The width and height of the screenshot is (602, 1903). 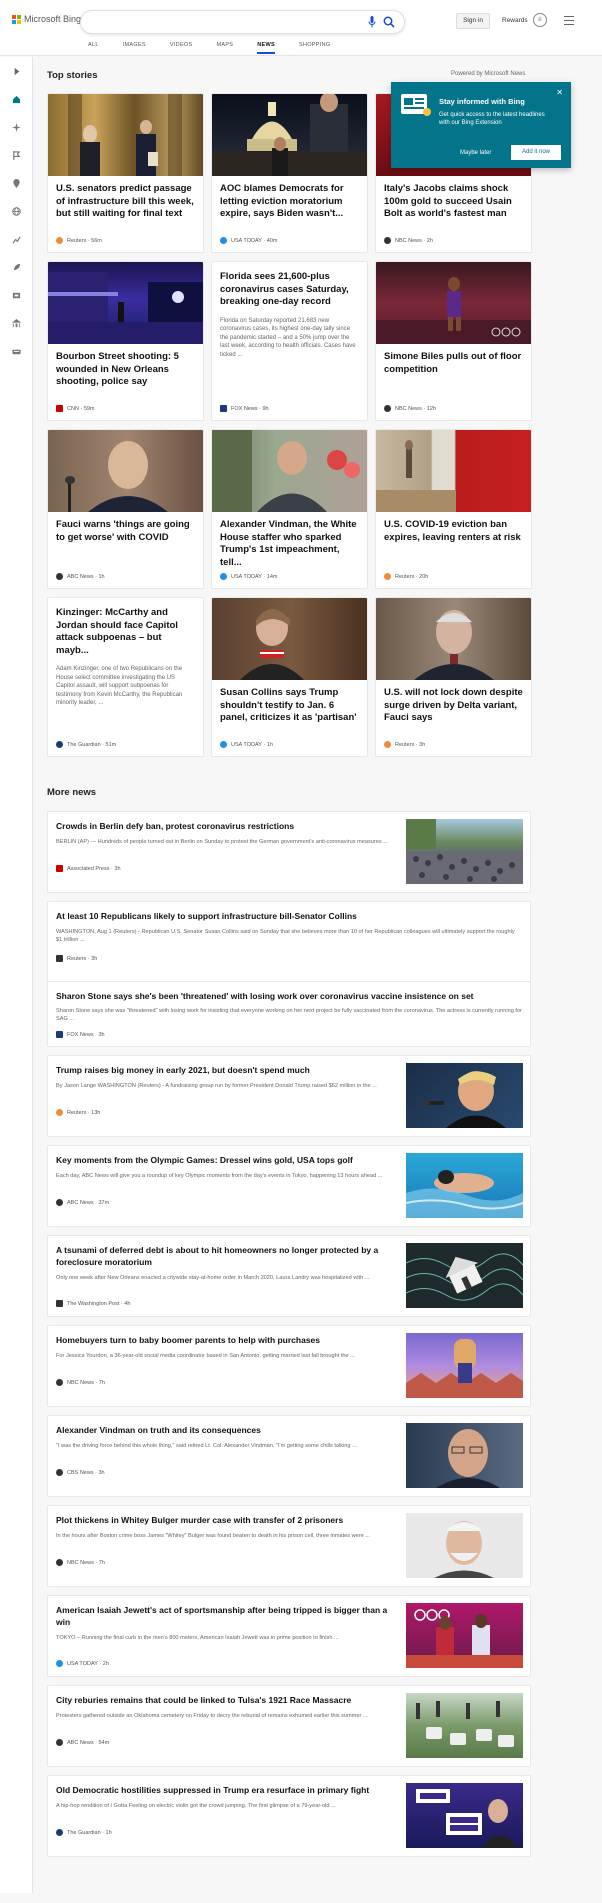 I want to click on add-extension-button: Add it now, so click(x=536, y=152).